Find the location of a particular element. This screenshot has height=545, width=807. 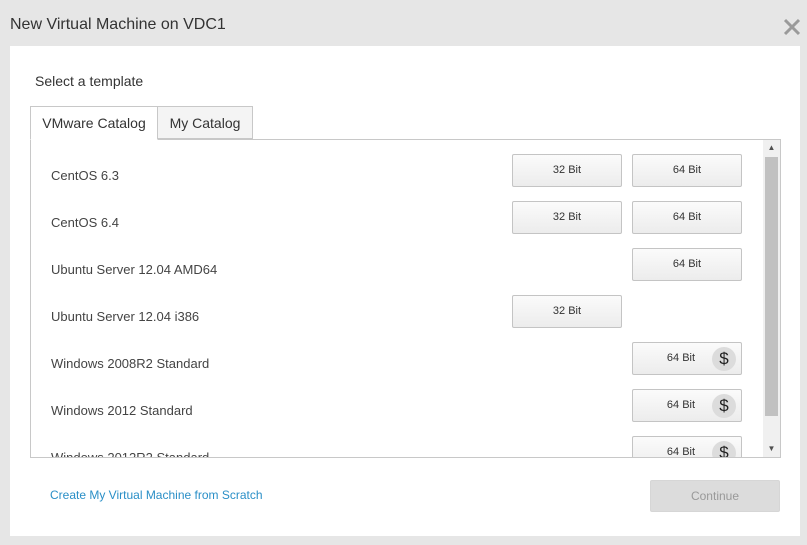

arrow-up-icon: ▲ is located at coordinates (771, 148).